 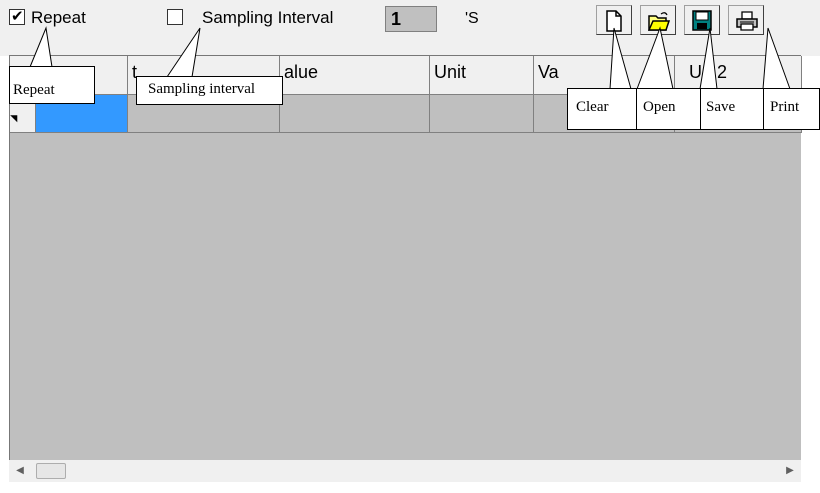 I want to click on sampling-interval-callout: Sampling interval, so click(x=209, y=90).